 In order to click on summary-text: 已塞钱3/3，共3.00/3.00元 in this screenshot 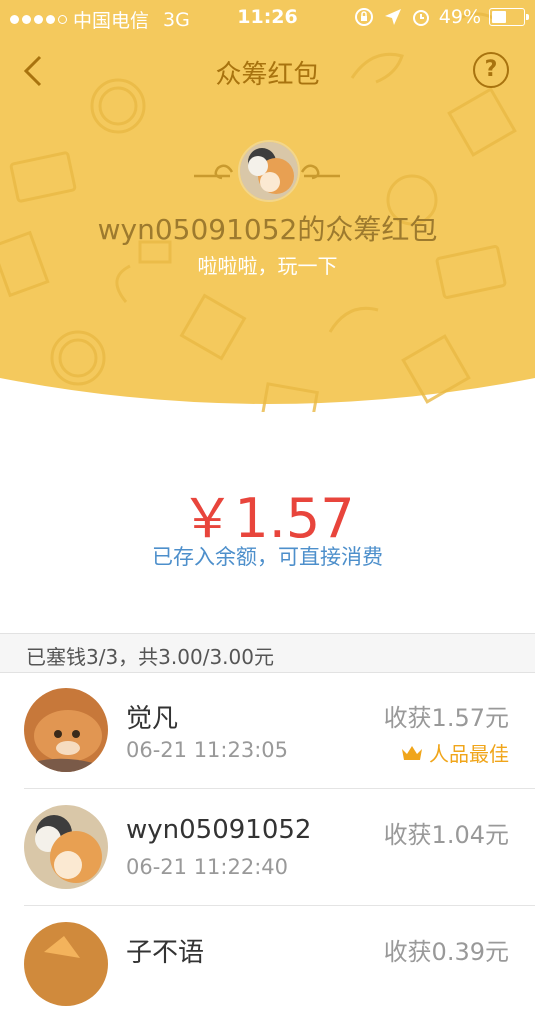, I will do `click(150, 657)`.